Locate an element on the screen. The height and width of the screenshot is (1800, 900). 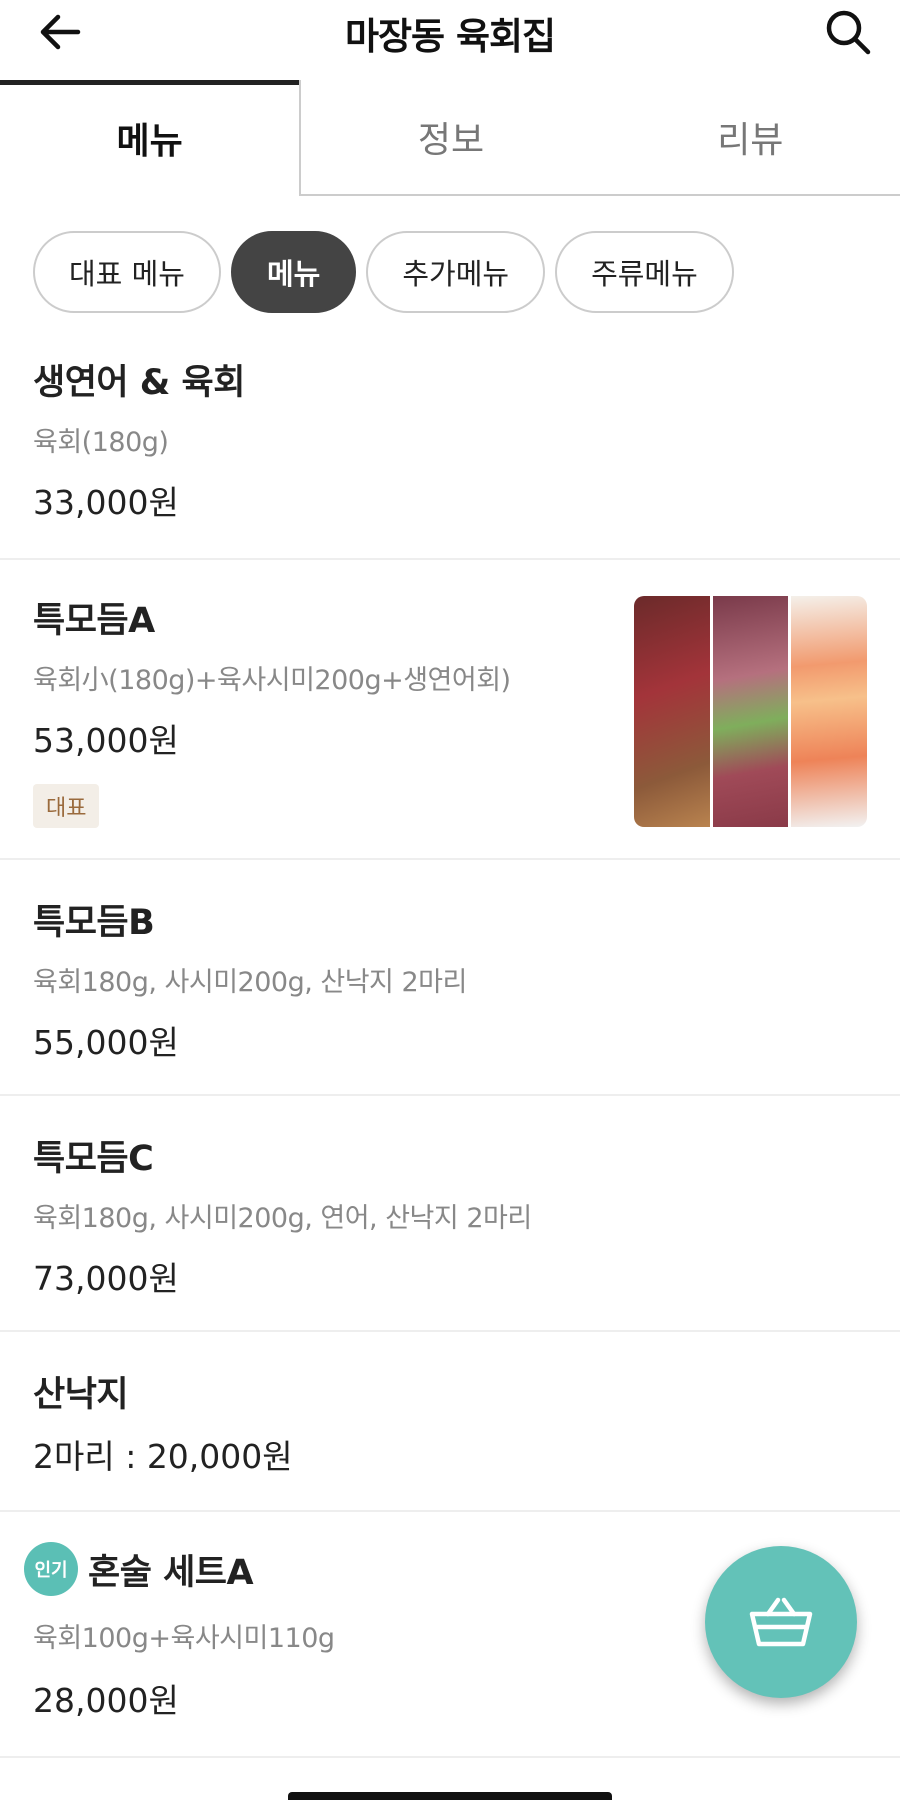
photo-segment-salmon is located at coordinates (827, 711).